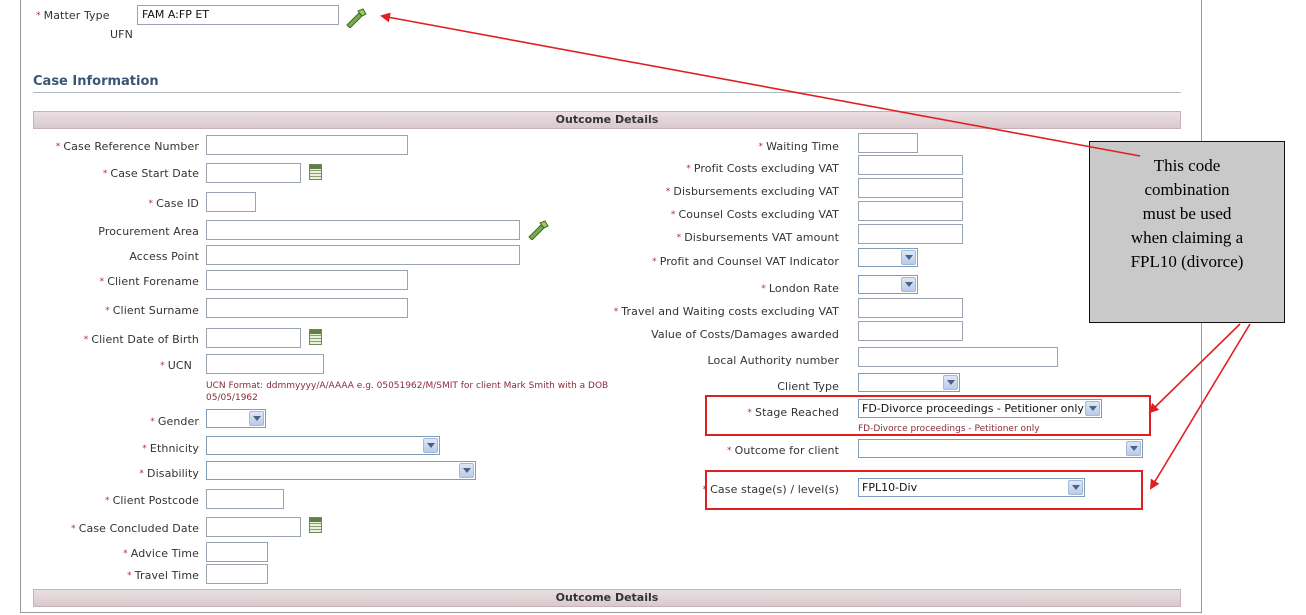 This screenshot has height=615, width=1306. I want to click on arrow-to-case-stage, so click(1200, 406).